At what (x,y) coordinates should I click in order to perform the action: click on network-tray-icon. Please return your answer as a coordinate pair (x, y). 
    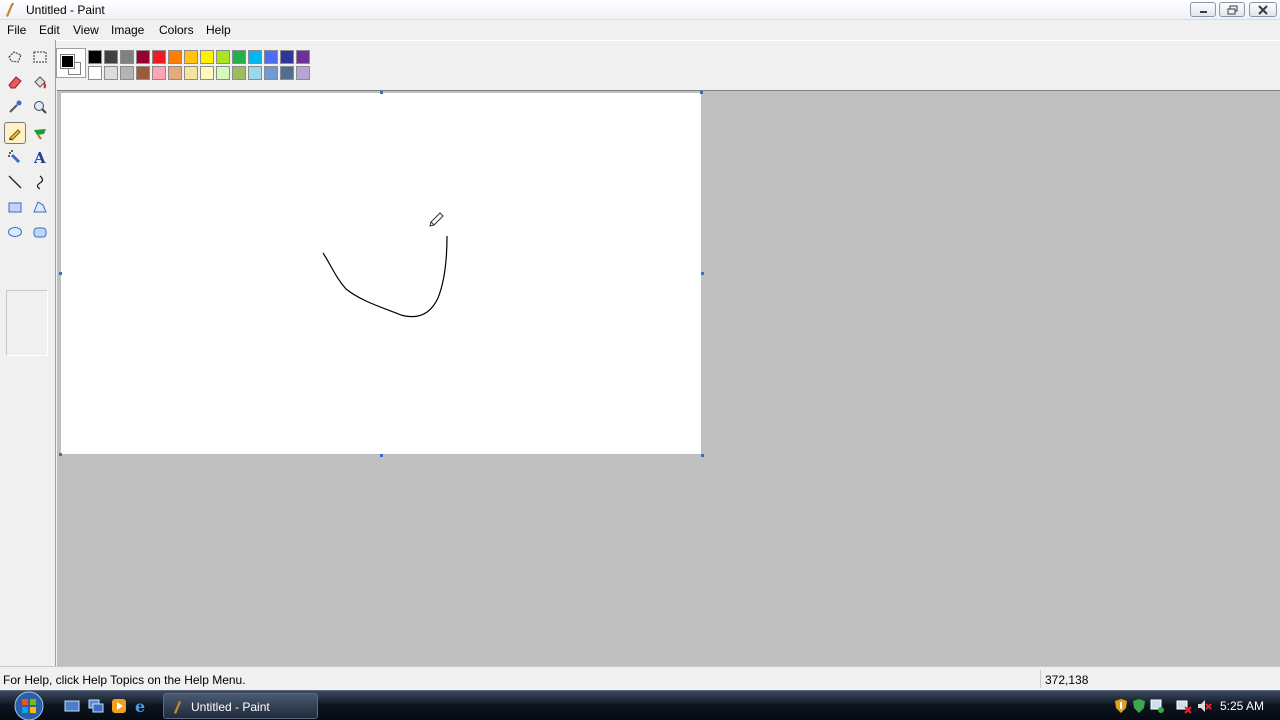
    Looking at the image, I should click on (1157, 706).